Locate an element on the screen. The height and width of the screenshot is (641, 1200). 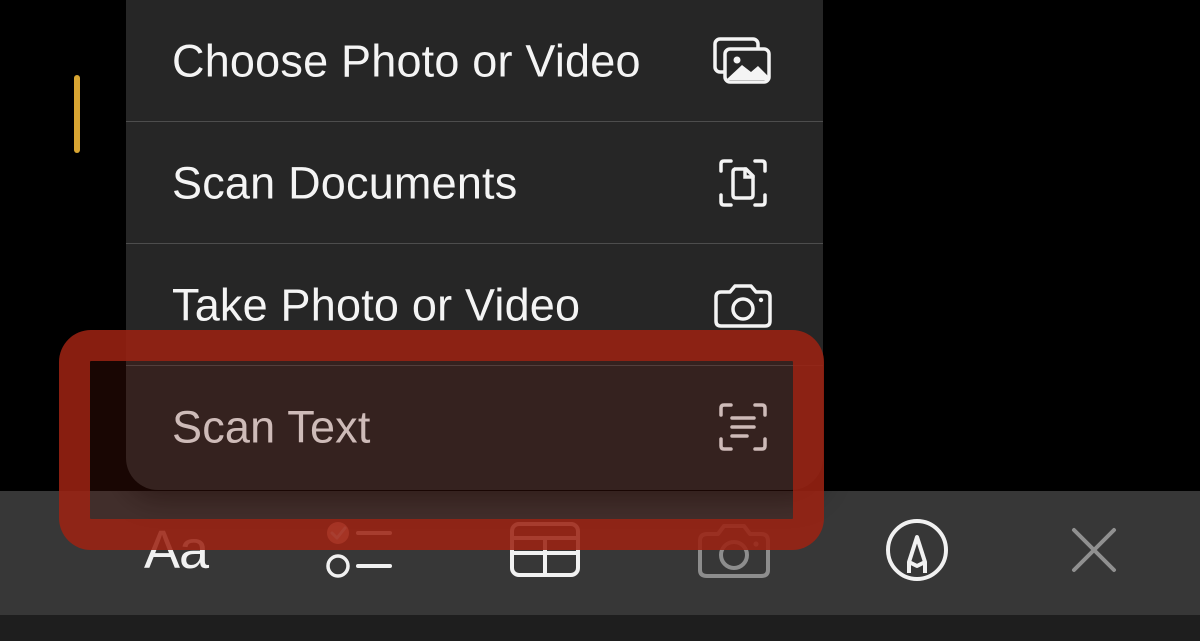
menu-item-label: Scan Text is located at coordinates (271, 427).